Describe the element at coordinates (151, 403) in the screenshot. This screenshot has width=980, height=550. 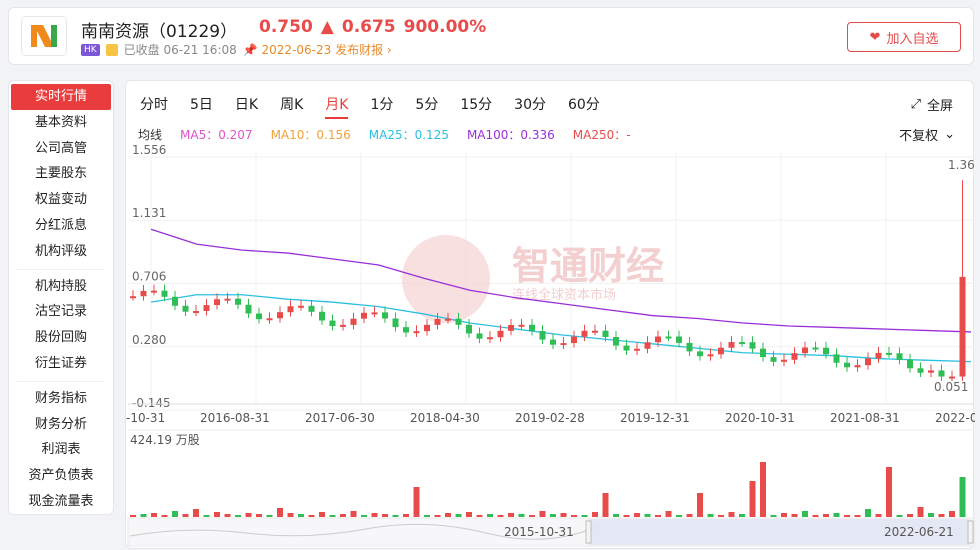
I see `y-tick-label: -0.145` at that location.